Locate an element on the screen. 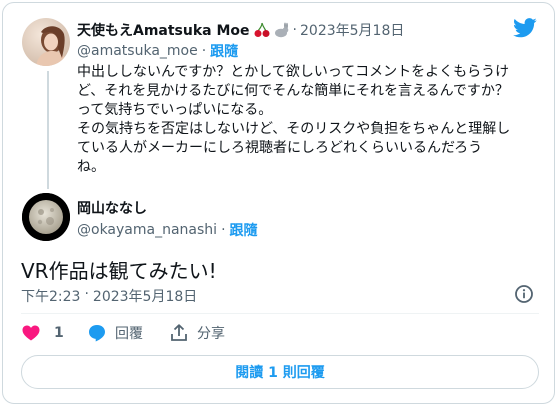 The image size is (558, 407). share-action: 分享 is located at coordinates (197, 333).